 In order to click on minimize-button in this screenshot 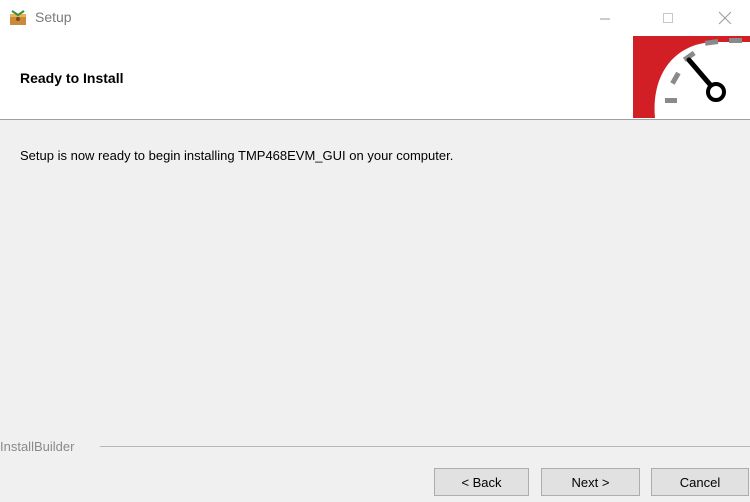, I will do `click(605, 18)`.